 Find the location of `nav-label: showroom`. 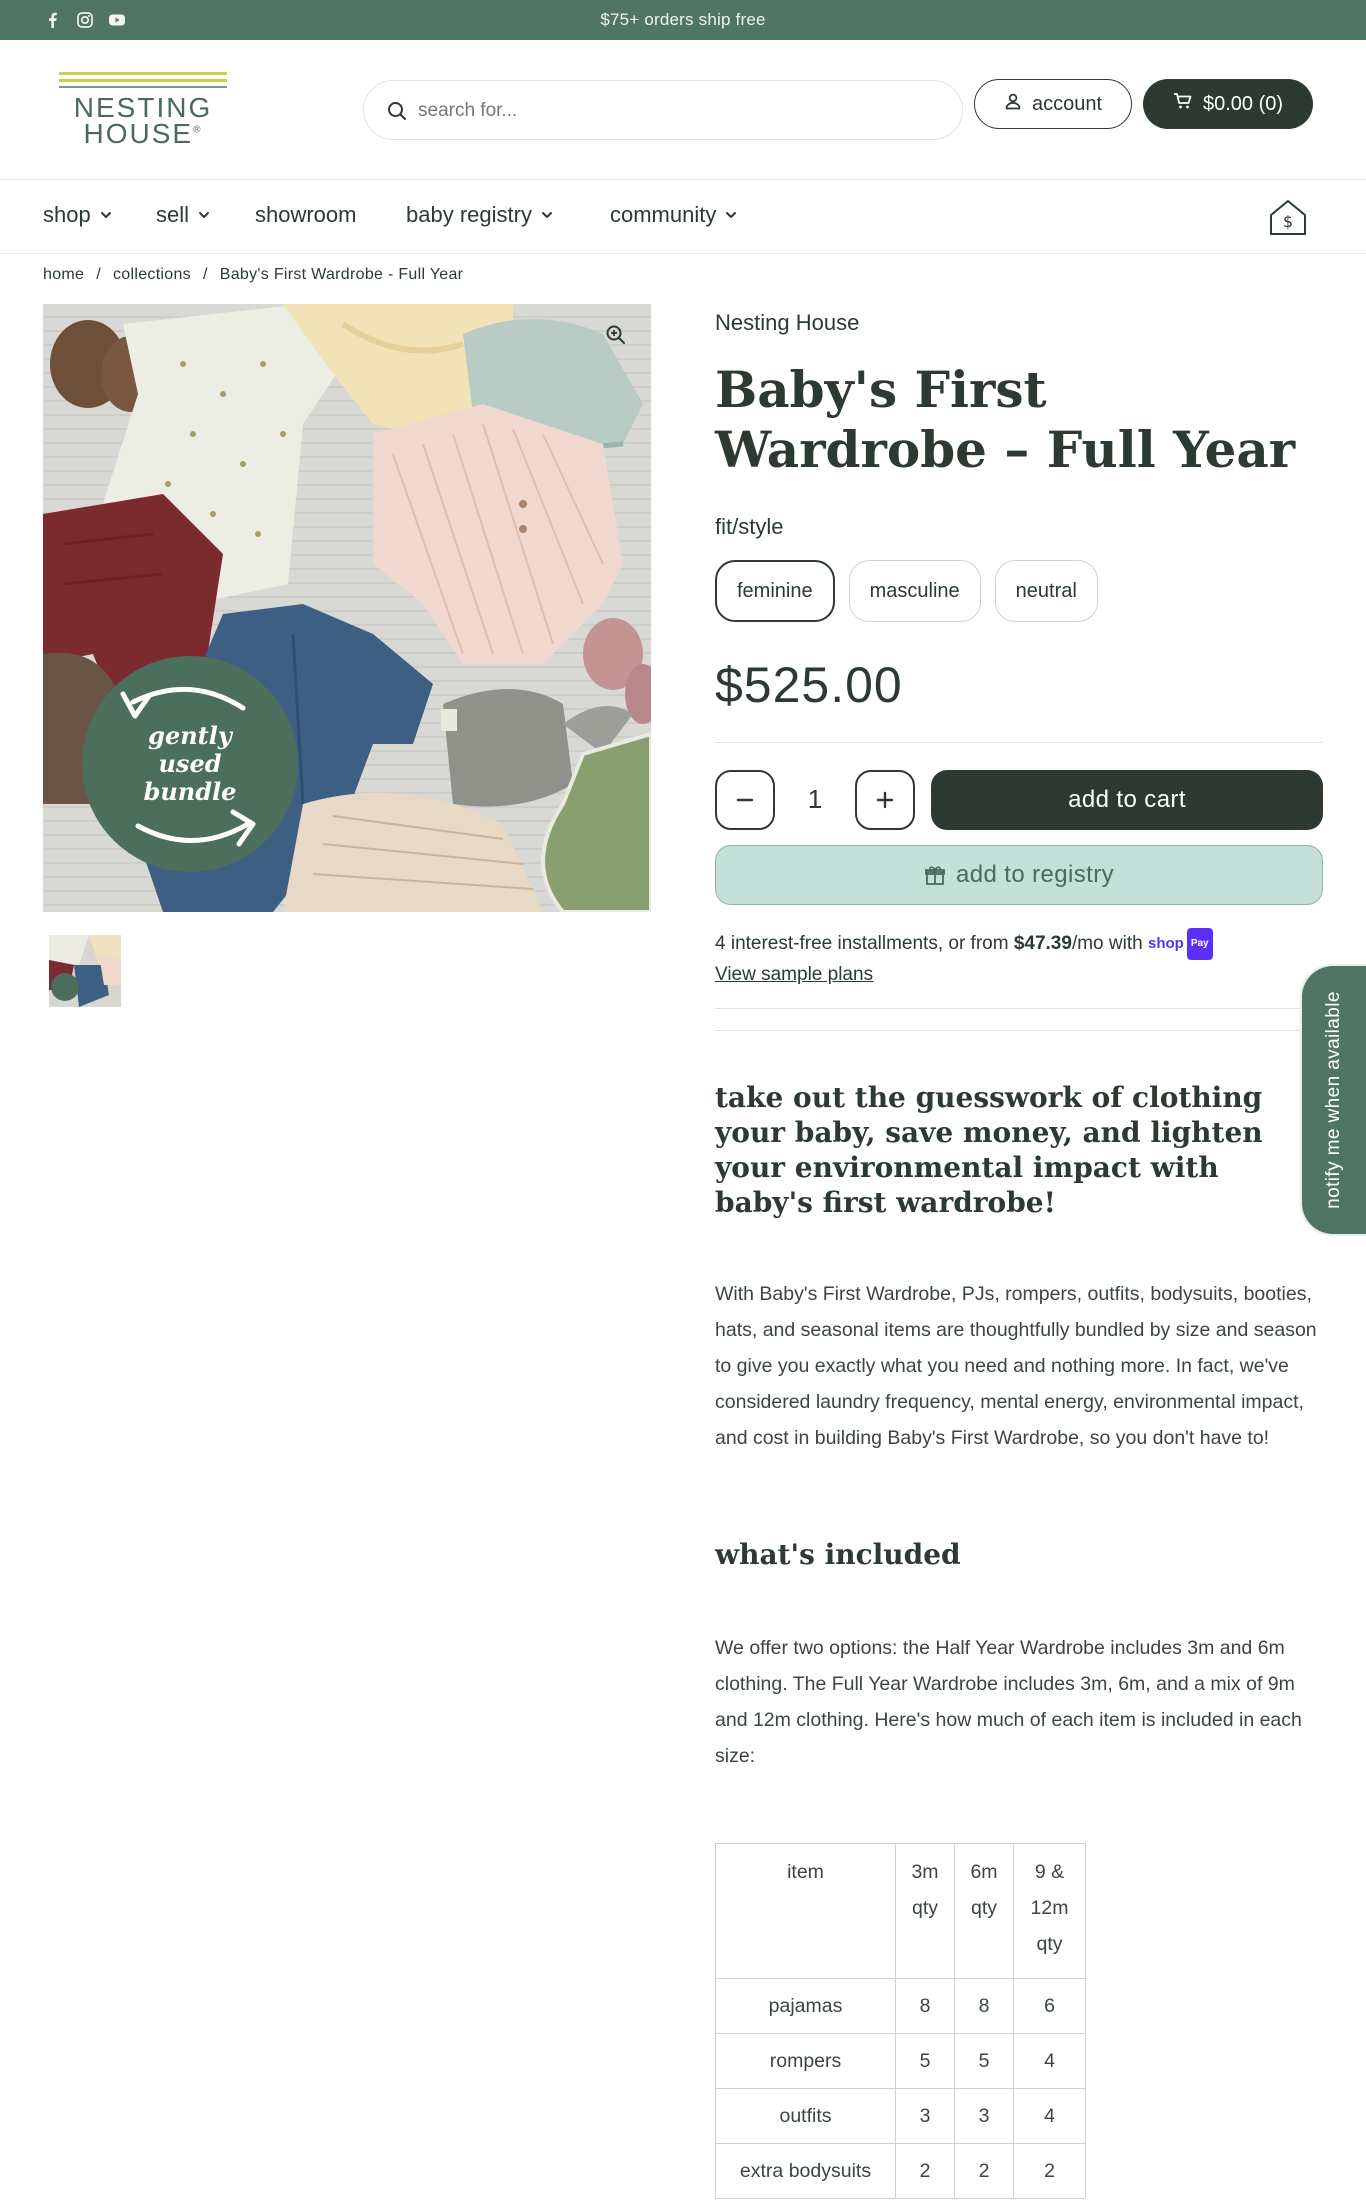

nav-label: showroom is located at coordinates (306, 214).